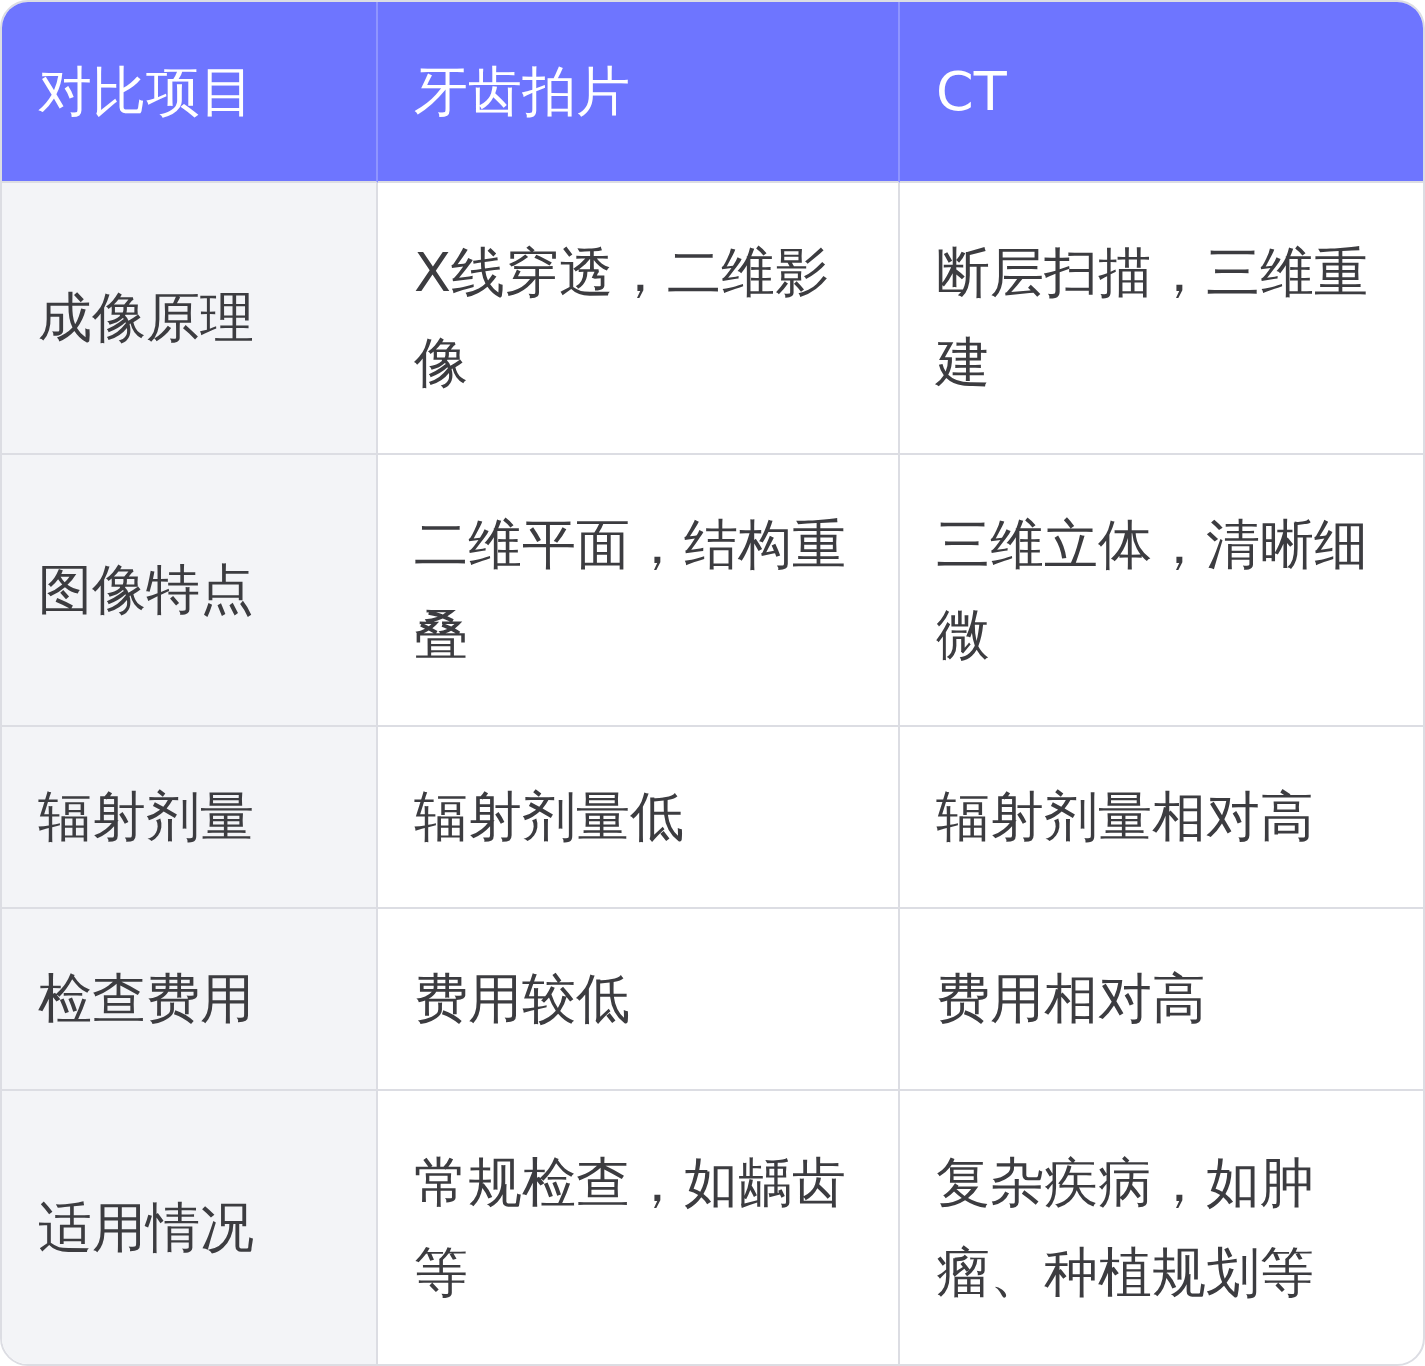  I want to click on column-header: 牙齿拍片, so click(639, 92).